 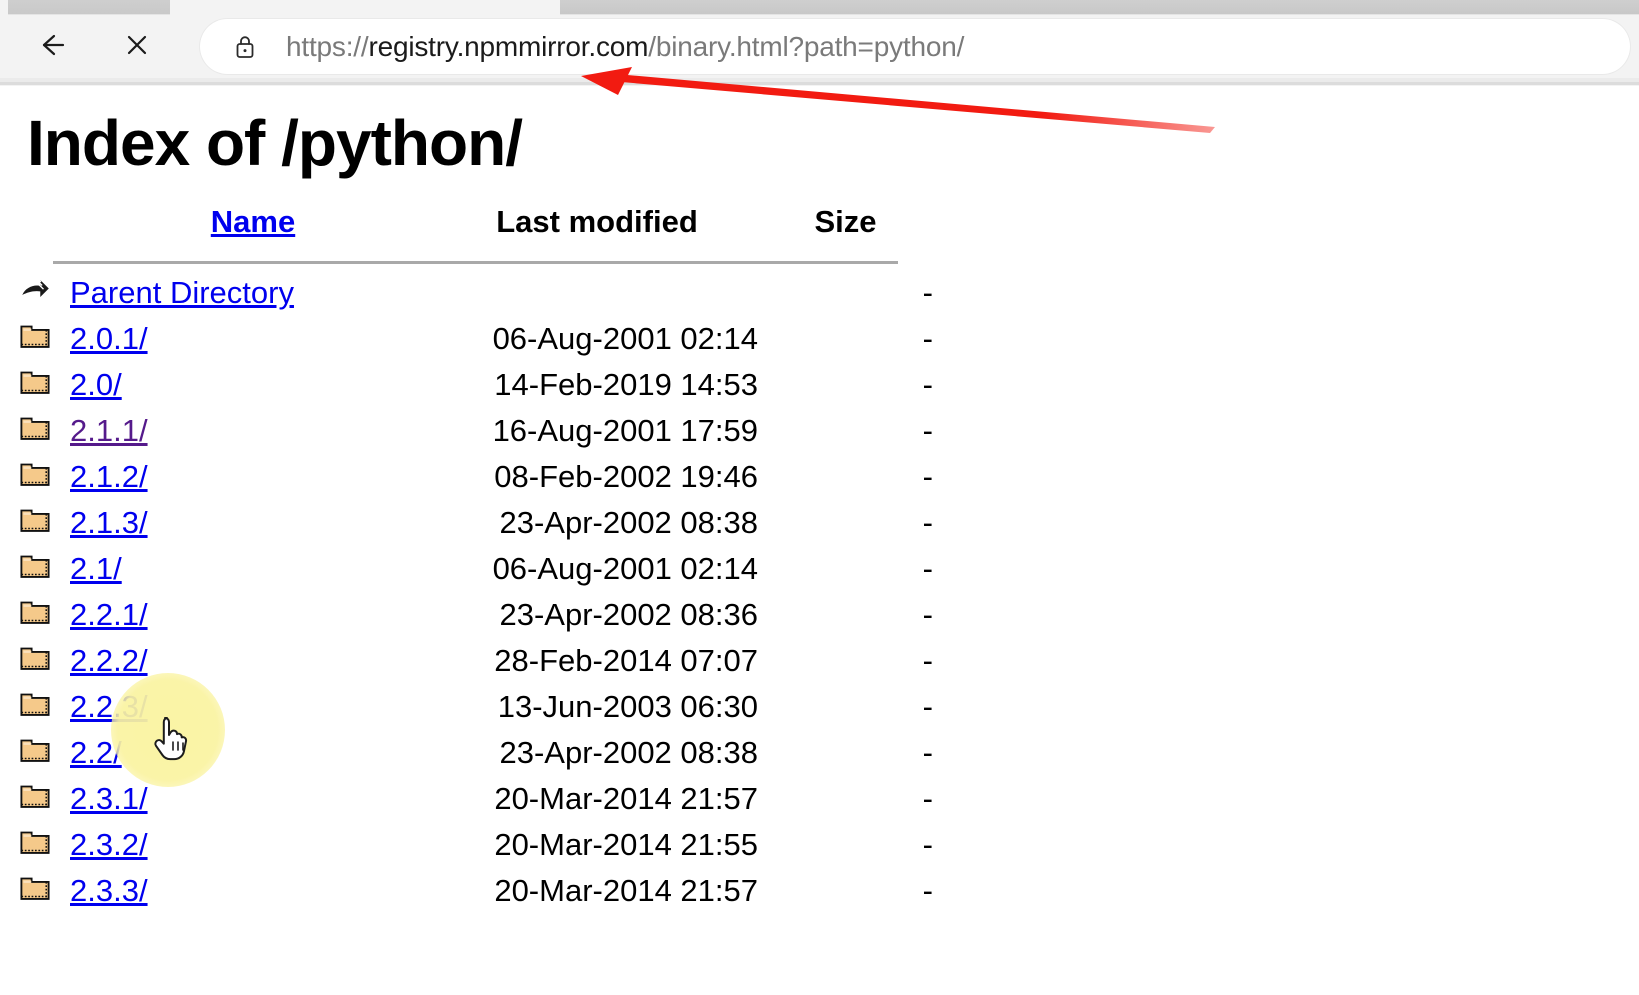 What do you see at coordinates (466, 615) in the screenshot?
I see `table-row: 2.2.1/23-Apr-2002 08:36 -` at bounding box center [466, 615].